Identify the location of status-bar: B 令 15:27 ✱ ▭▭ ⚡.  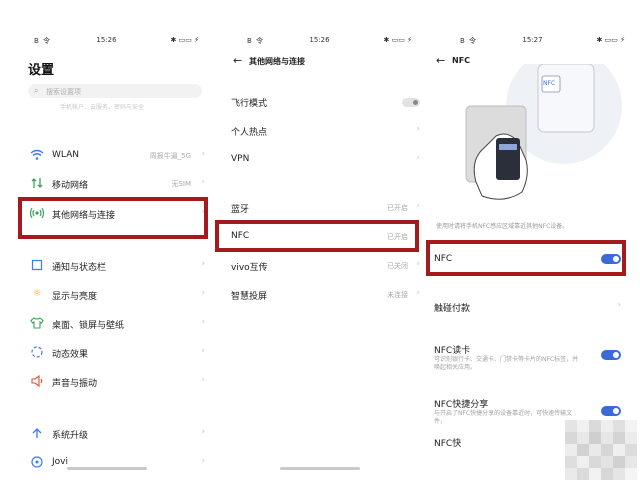
(532, 41).